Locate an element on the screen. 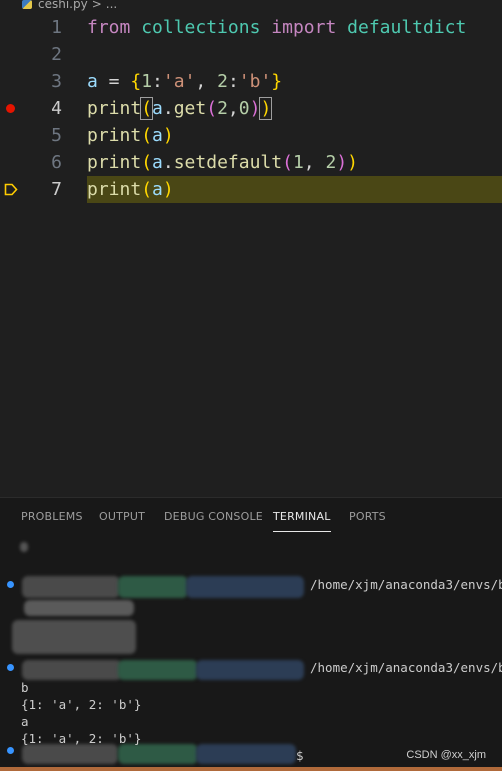 Image resolution: width=502 pixels, height=771 pixels. code-text: a = {1:'a', 2:'b'} is located at coordinates (184, 81).